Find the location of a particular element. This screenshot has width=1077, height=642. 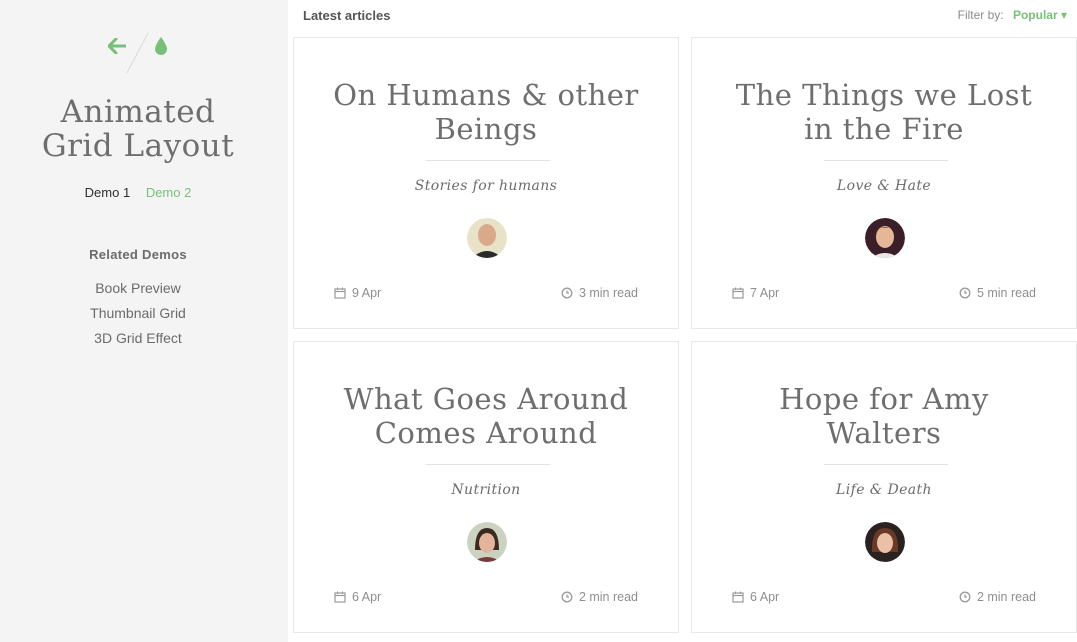

article-title: Hope for Amy Walters is located at coordinates (884, 416).